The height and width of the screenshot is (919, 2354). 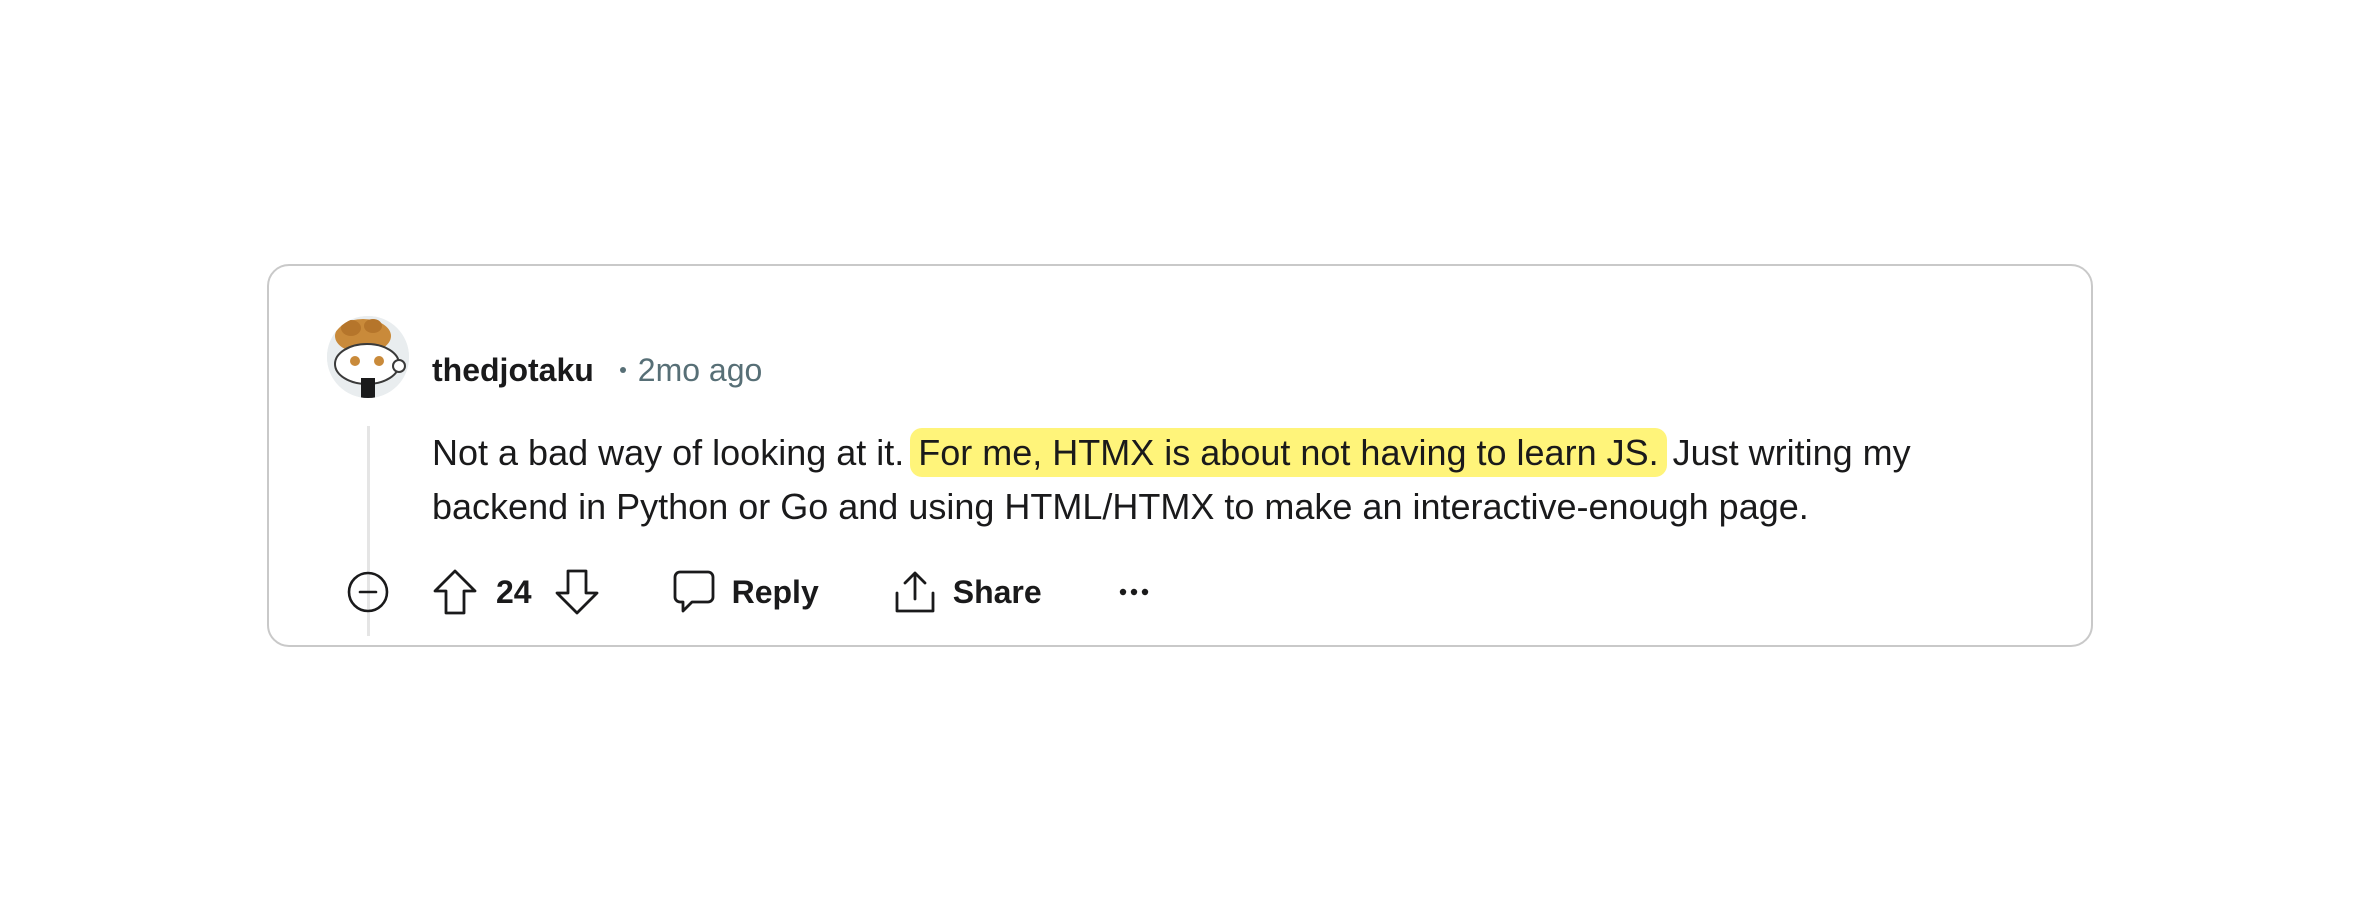 I want to click on upvote-button, so click(x=455, y=592).